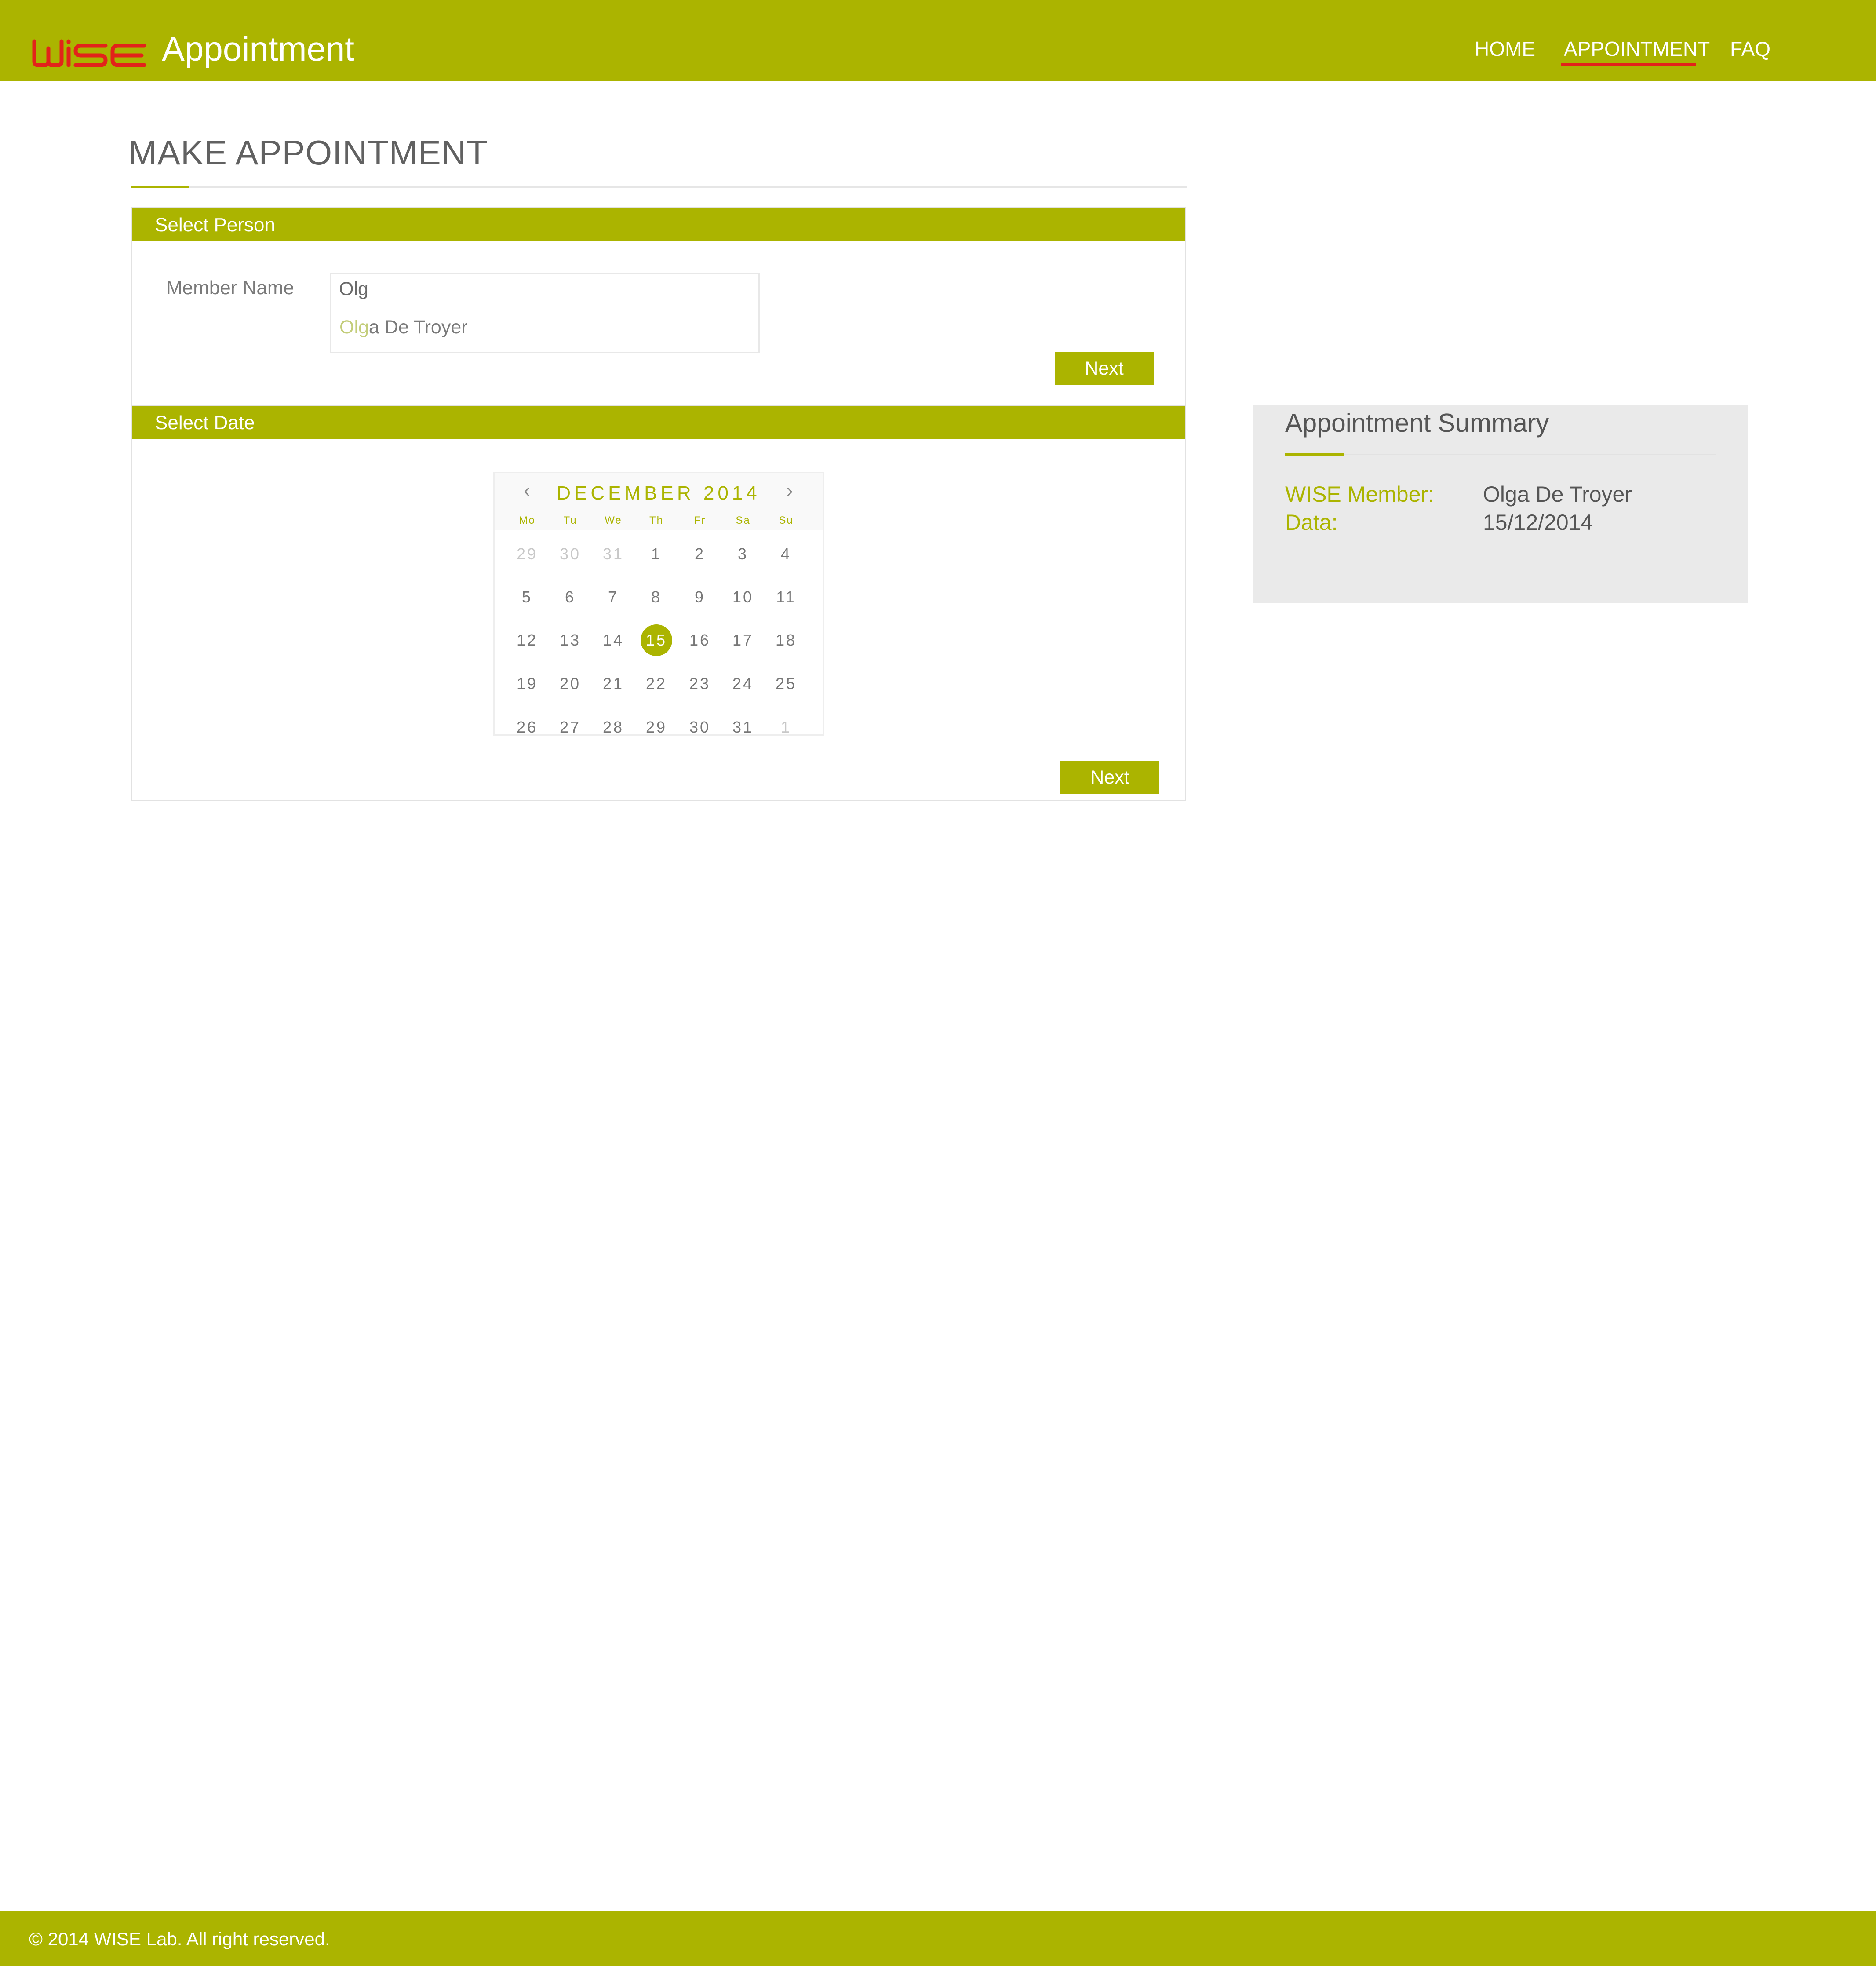  What do you see at coordinates (205, 423) in the screenshot?
I see `select-date-heading: Select Date` at bounding box center [205, 423].